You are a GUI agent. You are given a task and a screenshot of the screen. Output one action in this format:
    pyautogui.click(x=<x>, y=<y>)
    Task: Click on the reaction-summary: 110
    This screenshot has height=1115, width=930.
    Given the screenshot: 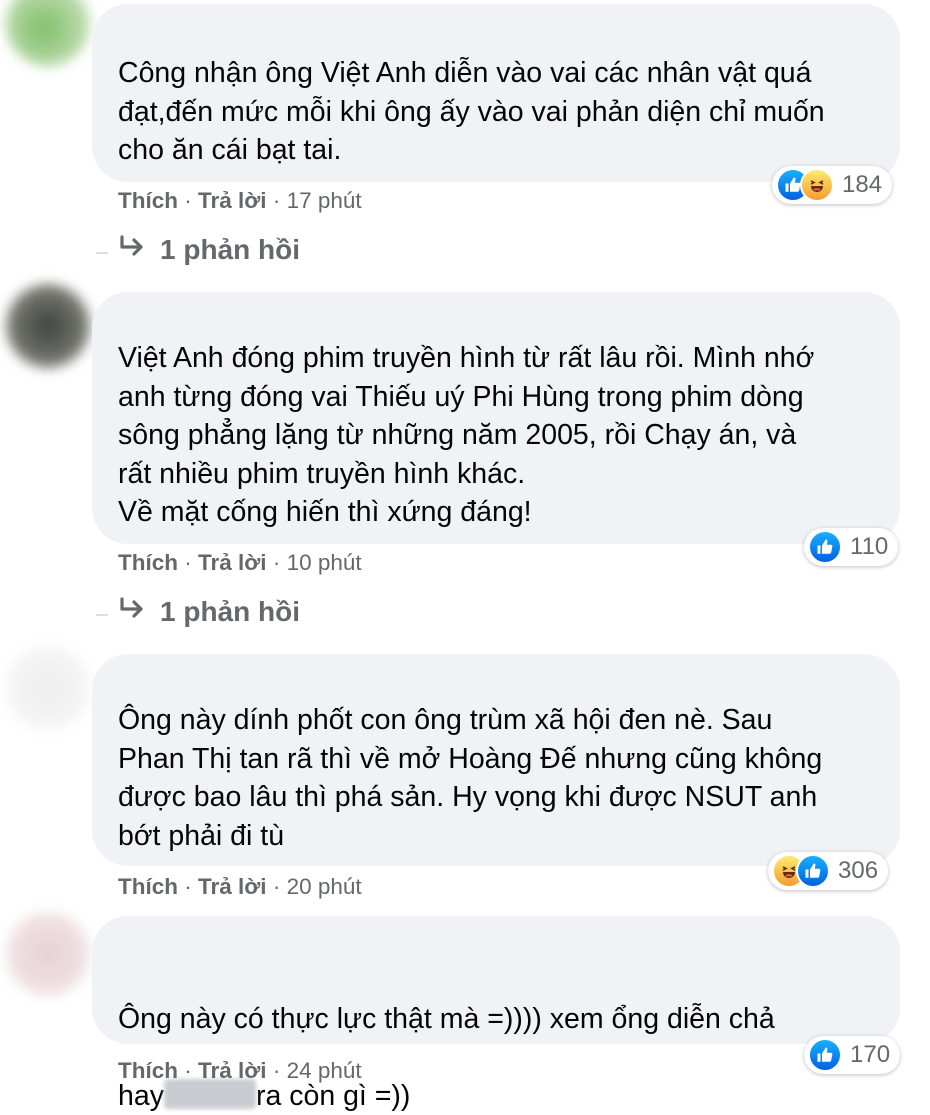 What is the action you would take?
    pyautogui.click(x=851, y=547)
    